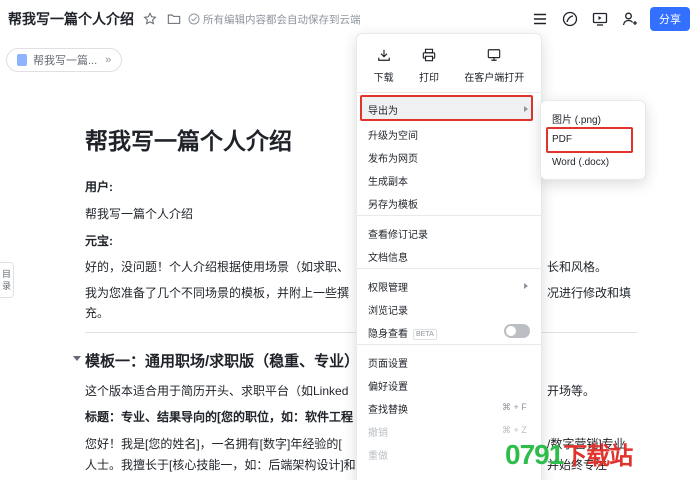  What do you see at coordinates (99, 241) in the screenshot?
I see `assistant-label: 元宝:` at bounding box center [99, 241].